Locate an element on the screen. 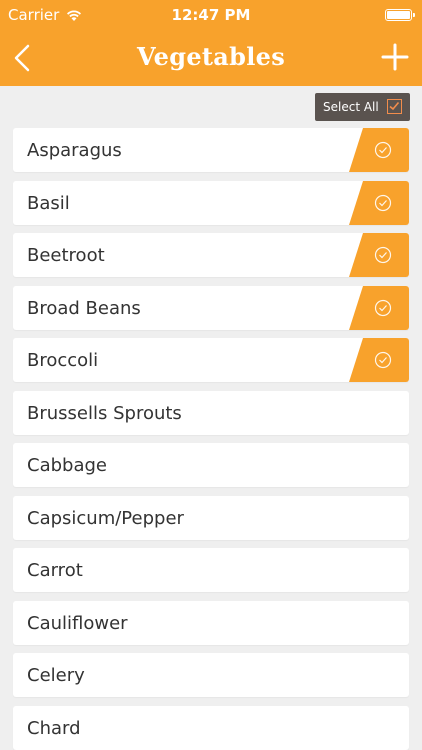 This screenshot has height=750, width=422. item-label: Beetroot is located at coordinates (66, 255).